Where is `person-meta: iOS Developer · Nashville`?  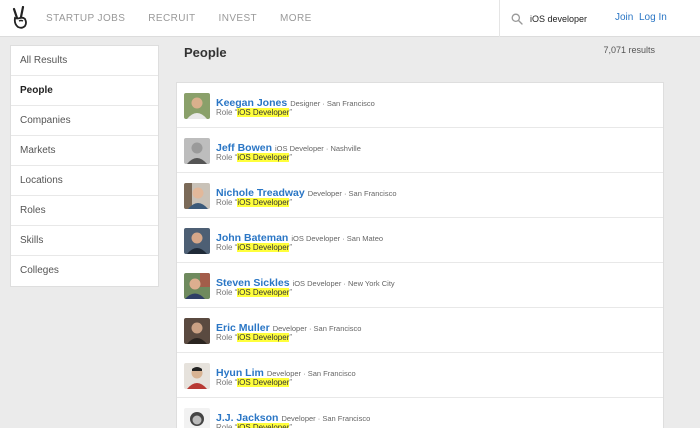 person-meta: iOS Developer · Nashville is located at coordinates (318, 148).